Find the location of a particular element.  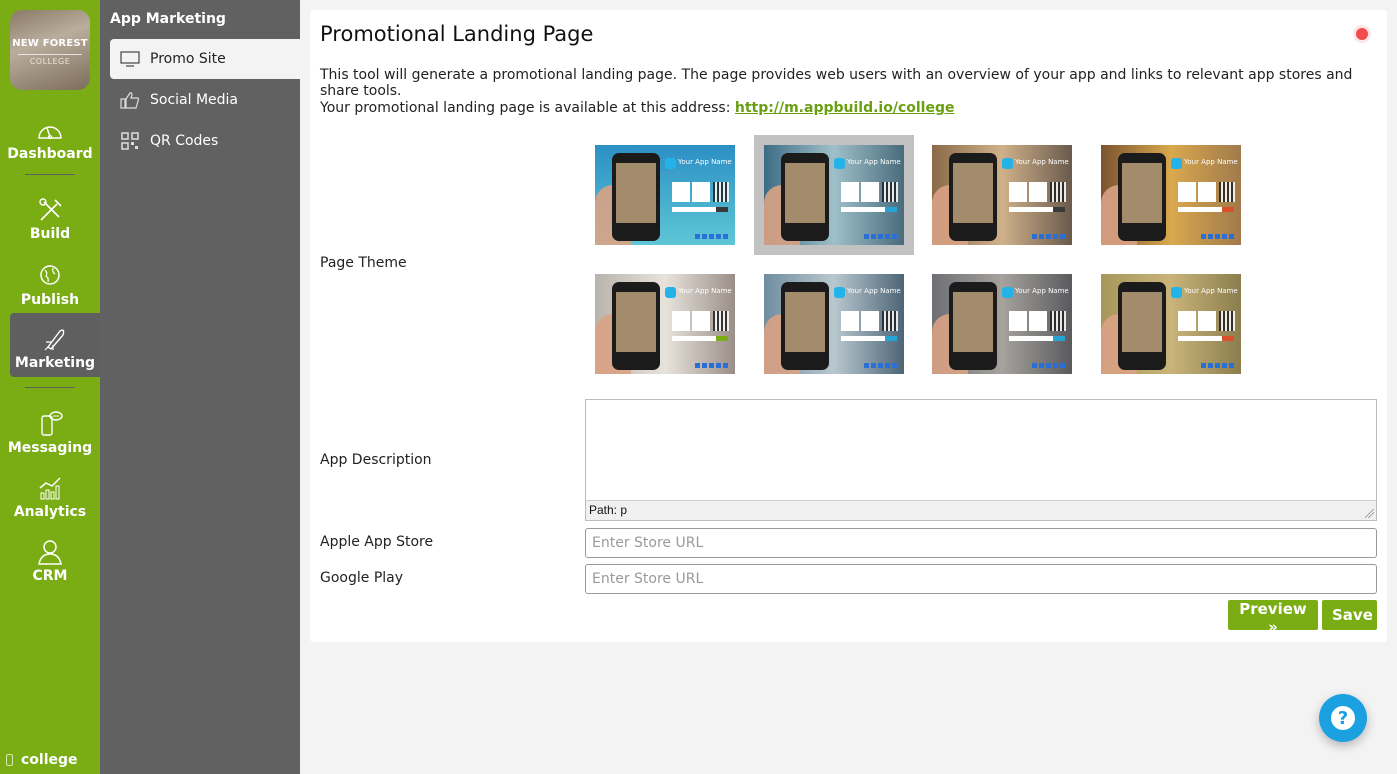

page-theme-label: Page Theme is located at coordinates (363, 263).